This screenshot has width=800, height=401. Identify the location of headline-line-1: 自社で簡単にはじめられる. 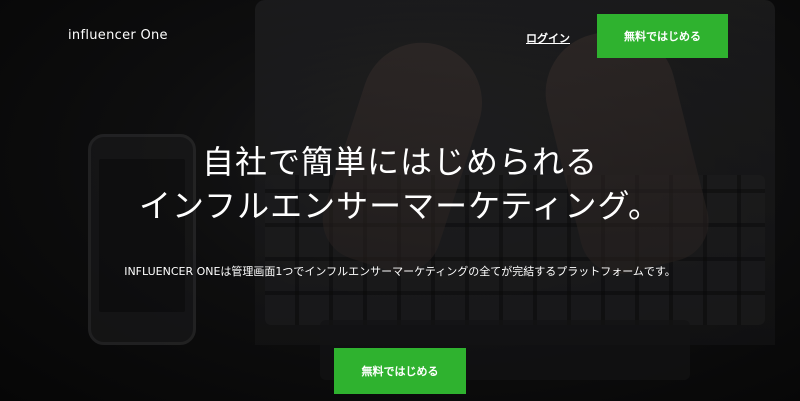
(399, 162).